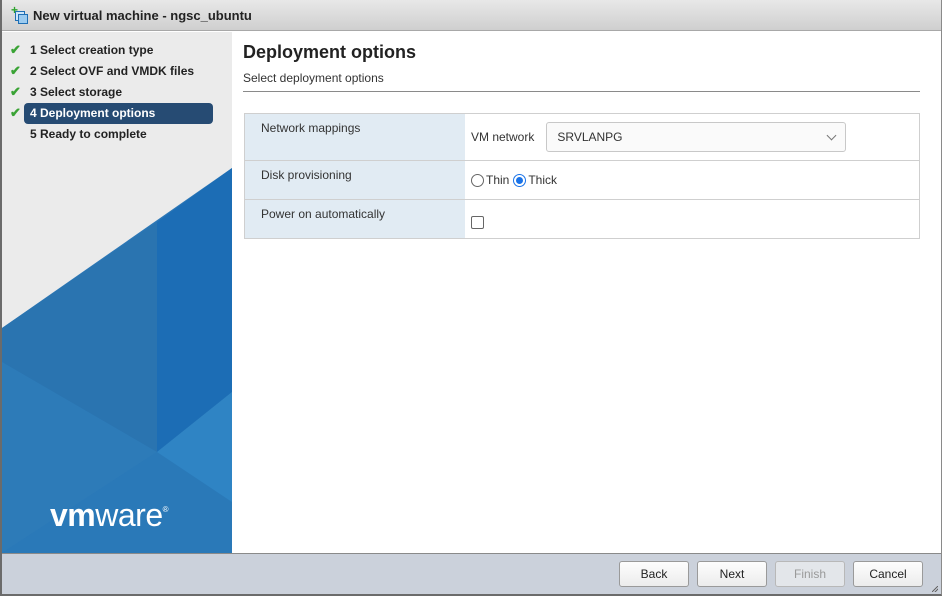 The image size is (942, 596). I want to click on page-title: Deployment options, so click(330, 52).